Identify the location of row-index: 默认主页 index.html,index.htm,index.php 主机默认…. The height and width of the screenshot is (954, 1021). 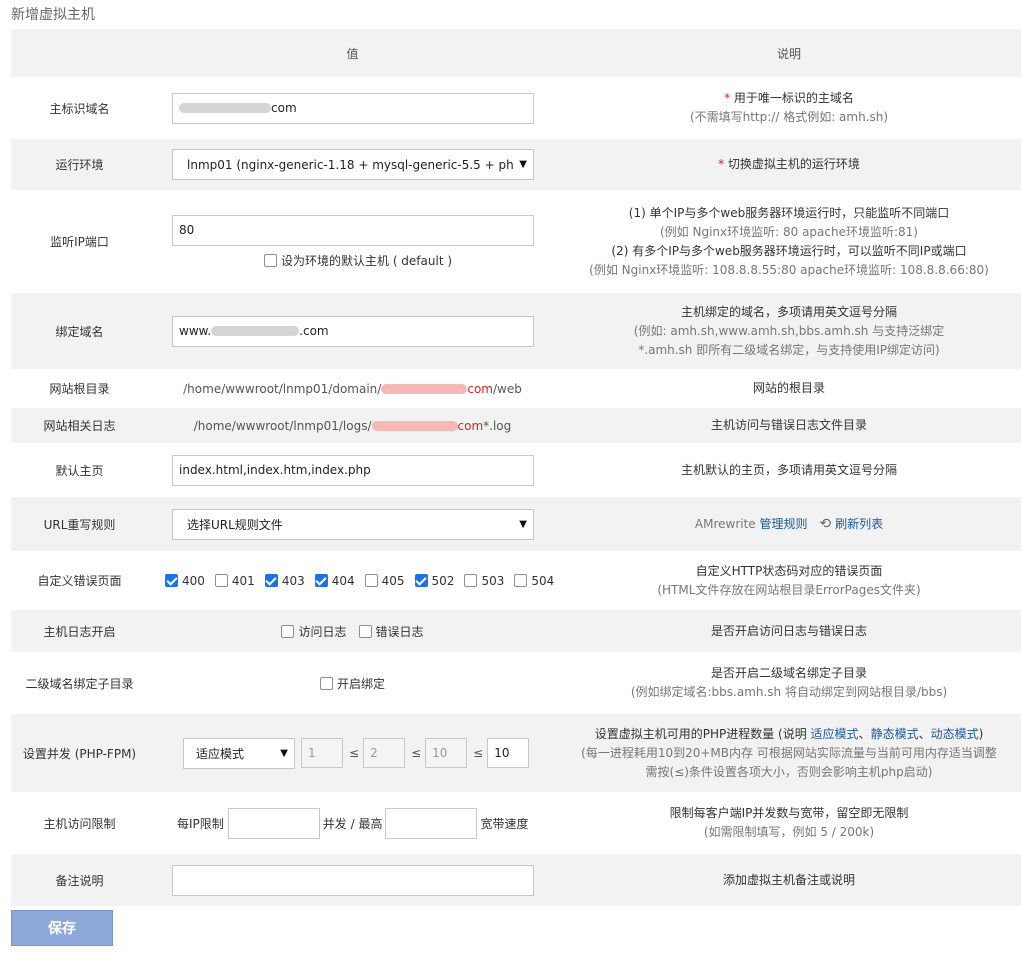
(516, 470).